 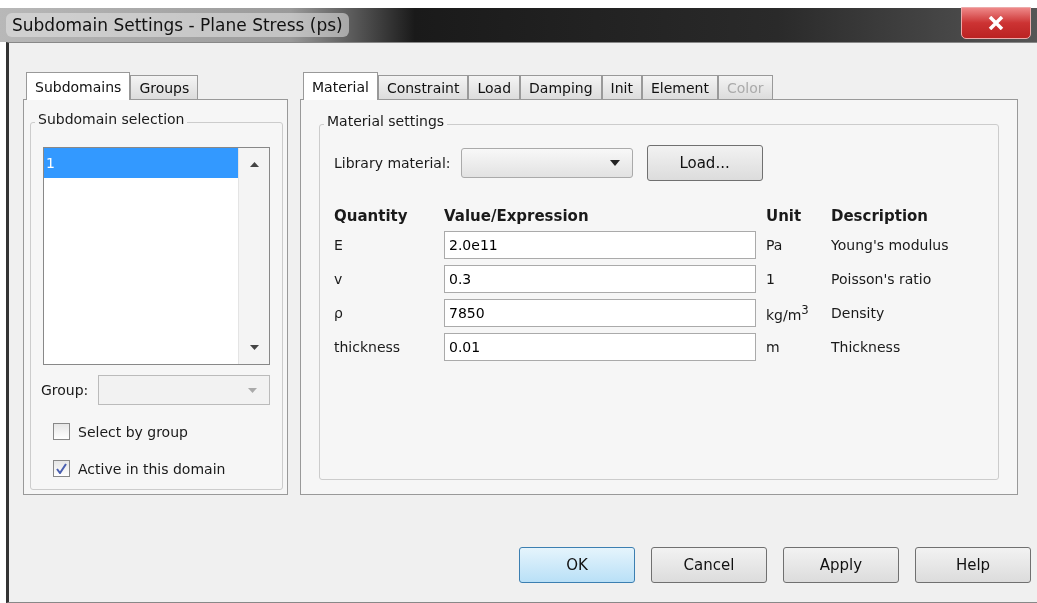 What do you see at coordinates (600, 347) in the screenshot?
I see `value-field: 0.01` at bounding box center [600, 347].